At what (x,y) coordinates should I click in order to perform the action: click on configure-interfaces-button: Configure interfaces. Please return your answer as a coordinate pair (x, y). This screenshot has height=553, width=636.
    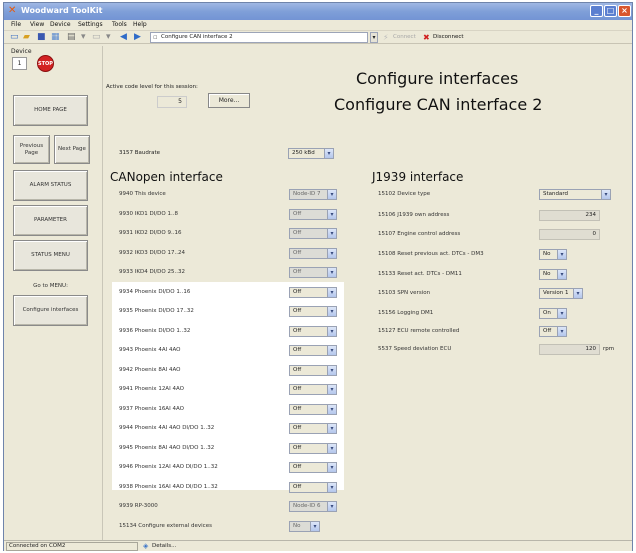
    Looking at the image, I should click on (50, 310).